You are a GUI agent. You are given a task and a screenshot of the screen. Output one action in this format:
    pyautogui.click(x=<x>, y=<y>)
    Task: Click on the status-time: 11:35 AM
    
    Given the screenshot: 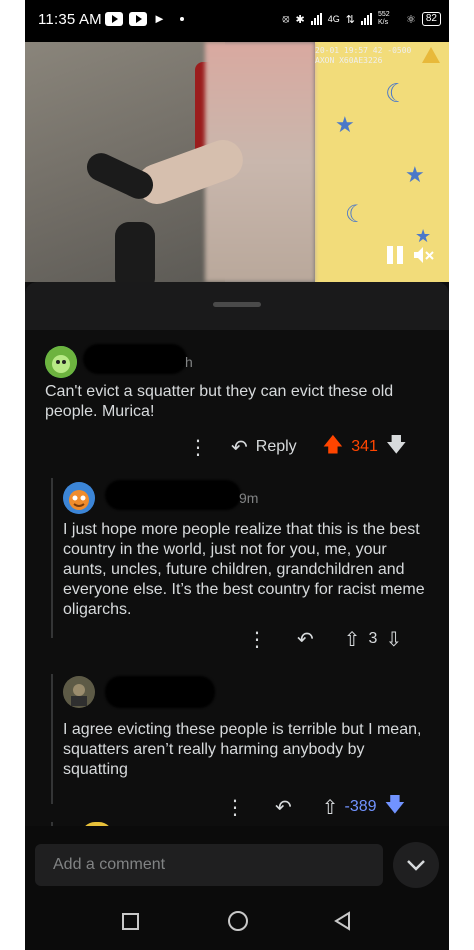 What is the action you would take?
    pyautogui.click(x=70, y=19)
    